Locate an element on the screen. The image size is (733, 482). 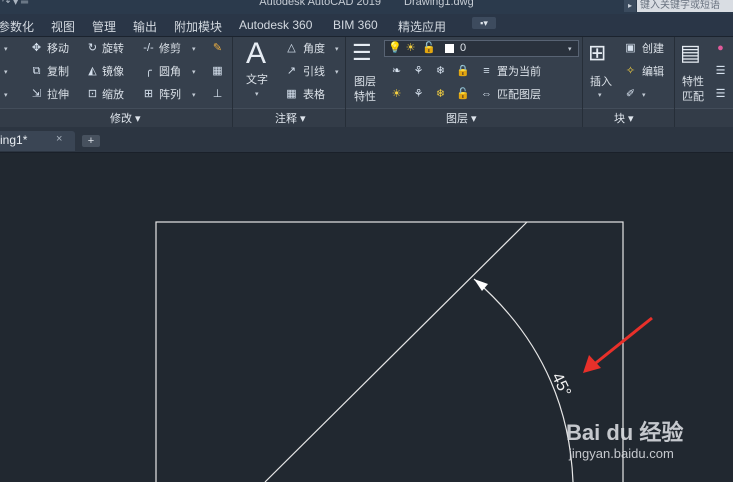
annotation-arrow-shaft is located at coordinates (622, 342).